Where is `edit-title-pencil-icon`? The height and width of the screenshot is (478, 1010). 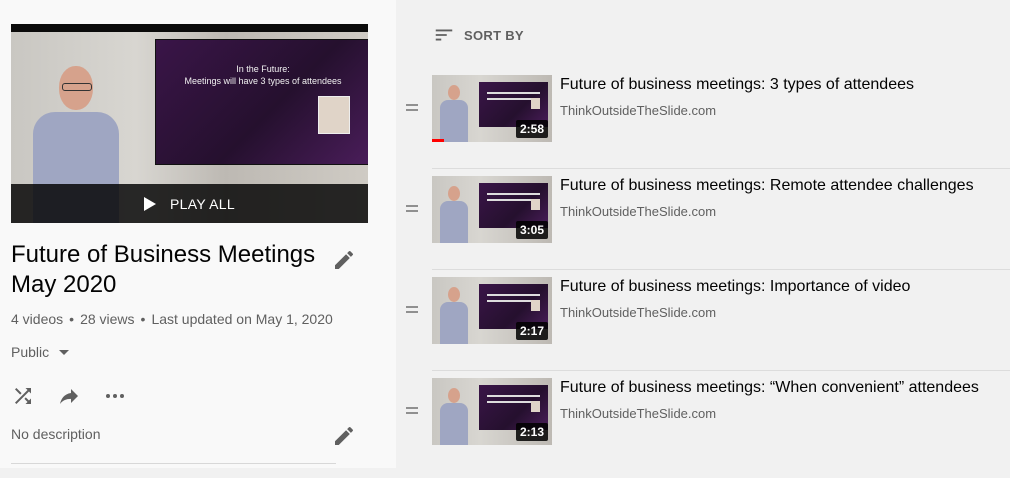
edit-title-pencil-icon is located at coordinates (344, 260).